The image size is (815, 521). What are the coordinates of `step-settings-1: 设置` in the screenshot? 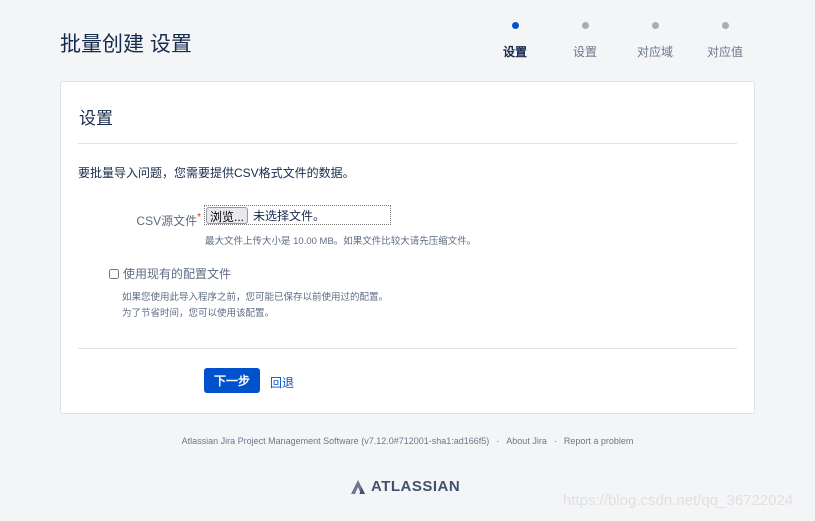 It's located at (515, 41).